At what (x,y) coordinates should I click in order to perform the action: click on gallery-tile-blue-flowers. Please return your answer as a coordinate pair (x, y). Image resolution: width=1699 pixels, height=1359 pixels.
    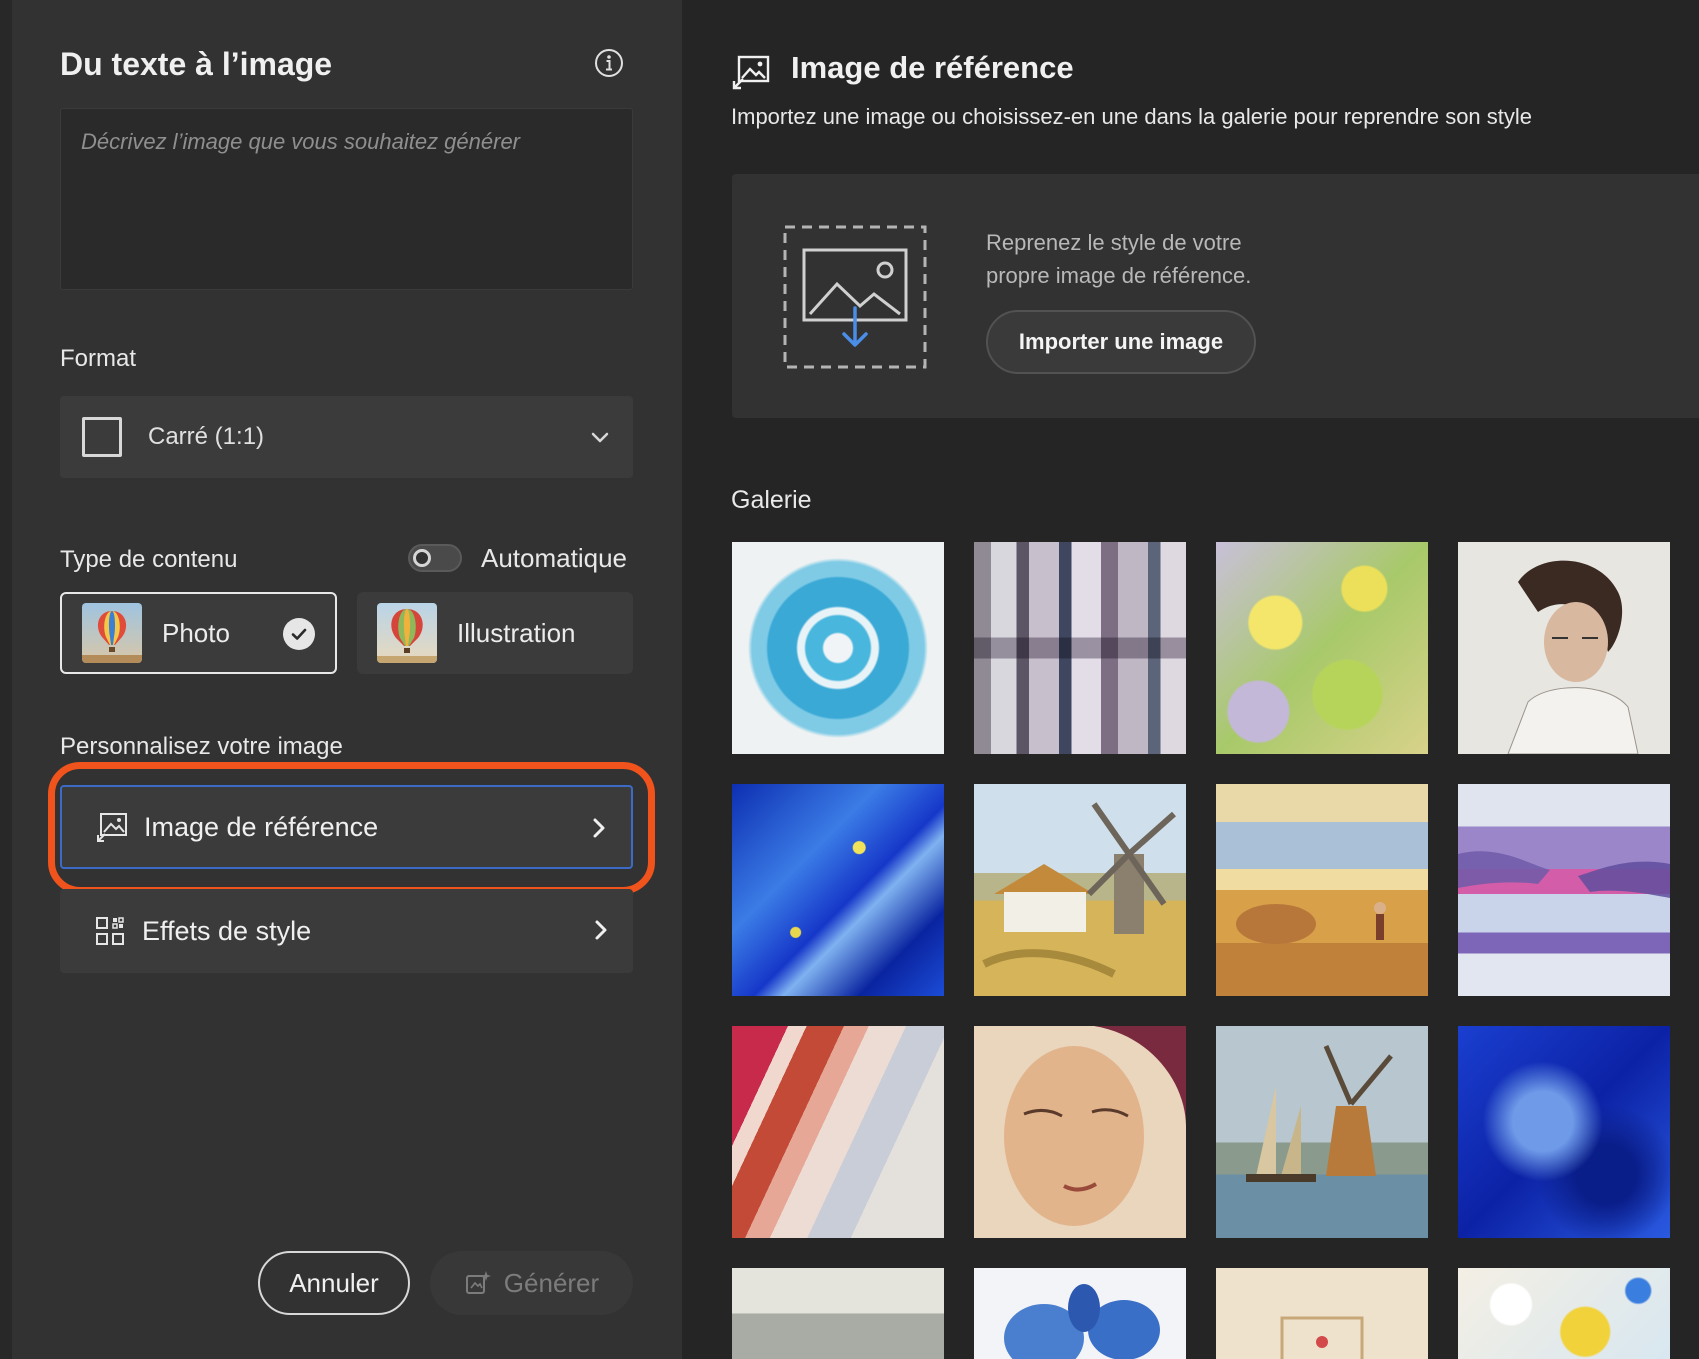
    Looking at the image, I should click on (1080, 1313).